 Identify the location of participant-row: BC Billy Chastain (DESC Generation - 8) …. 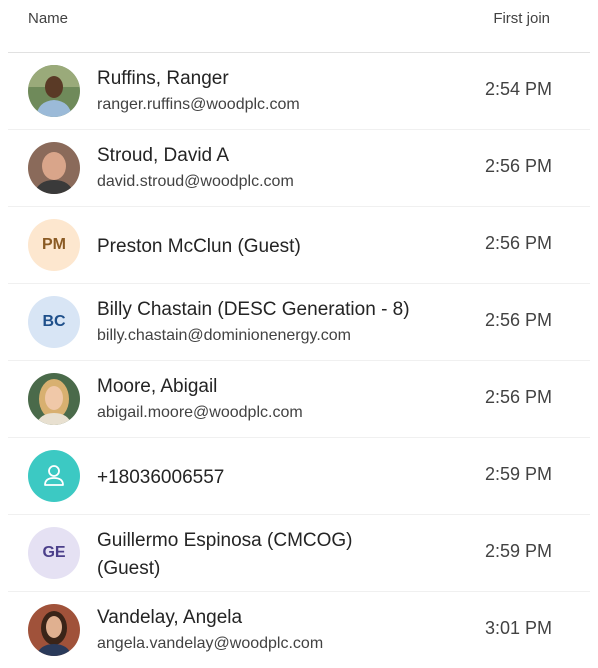
(299, 322).